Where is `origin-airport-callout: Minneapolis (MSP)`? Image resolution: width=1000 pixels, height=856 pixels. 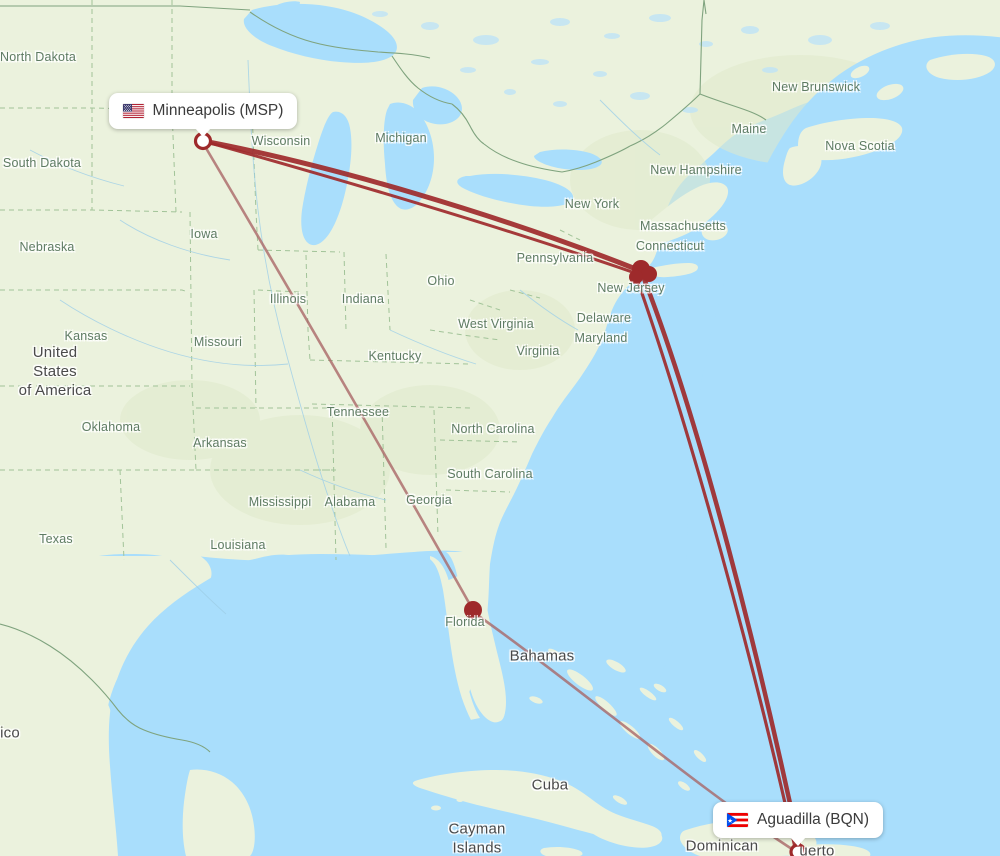 origin-airport-callout: Minneapolis (MSP) is located at coordinates (203, 115).